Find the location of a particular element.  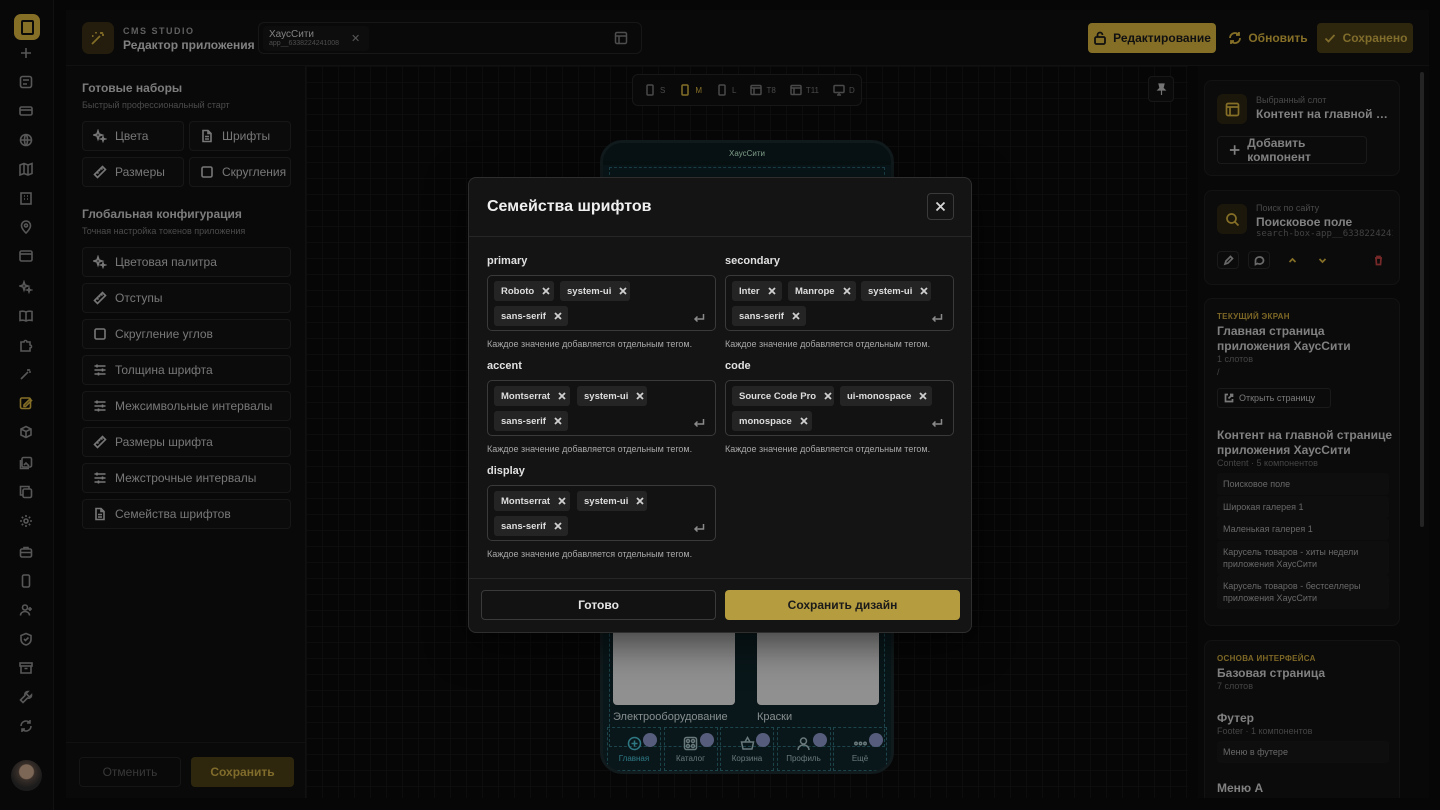

tag-input-primary: Roboto system-ui sans-serif is located at coordinates (601, 303).